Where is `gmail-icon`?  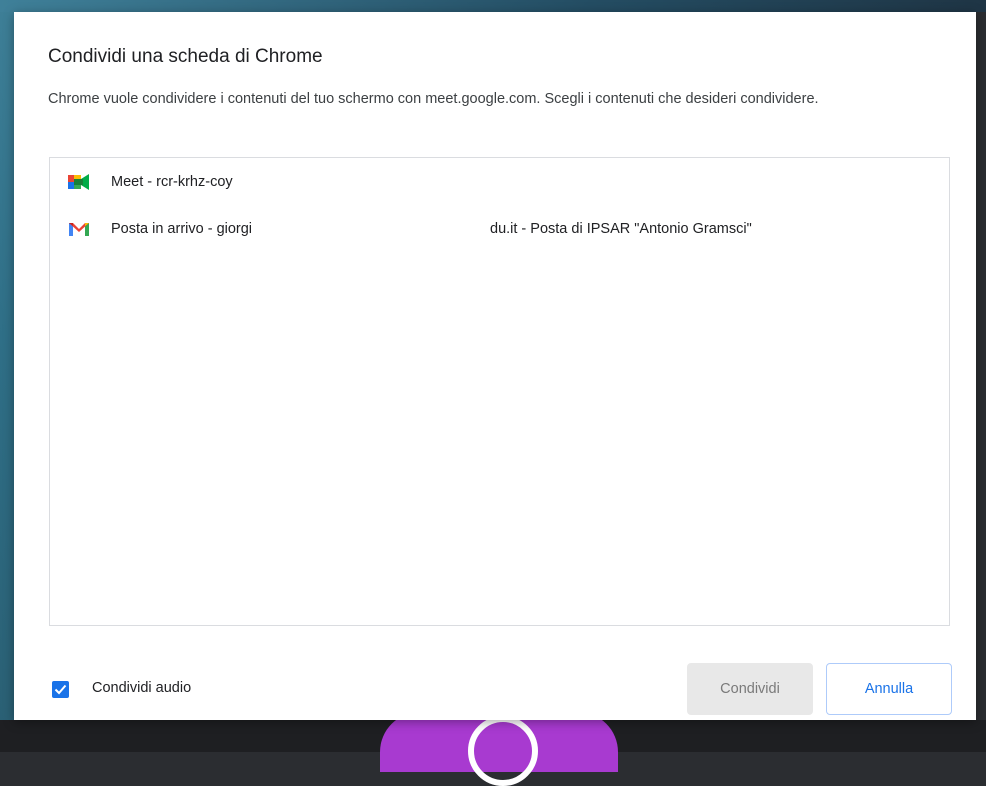
gmail-icon is located at coordinates (79, 229).